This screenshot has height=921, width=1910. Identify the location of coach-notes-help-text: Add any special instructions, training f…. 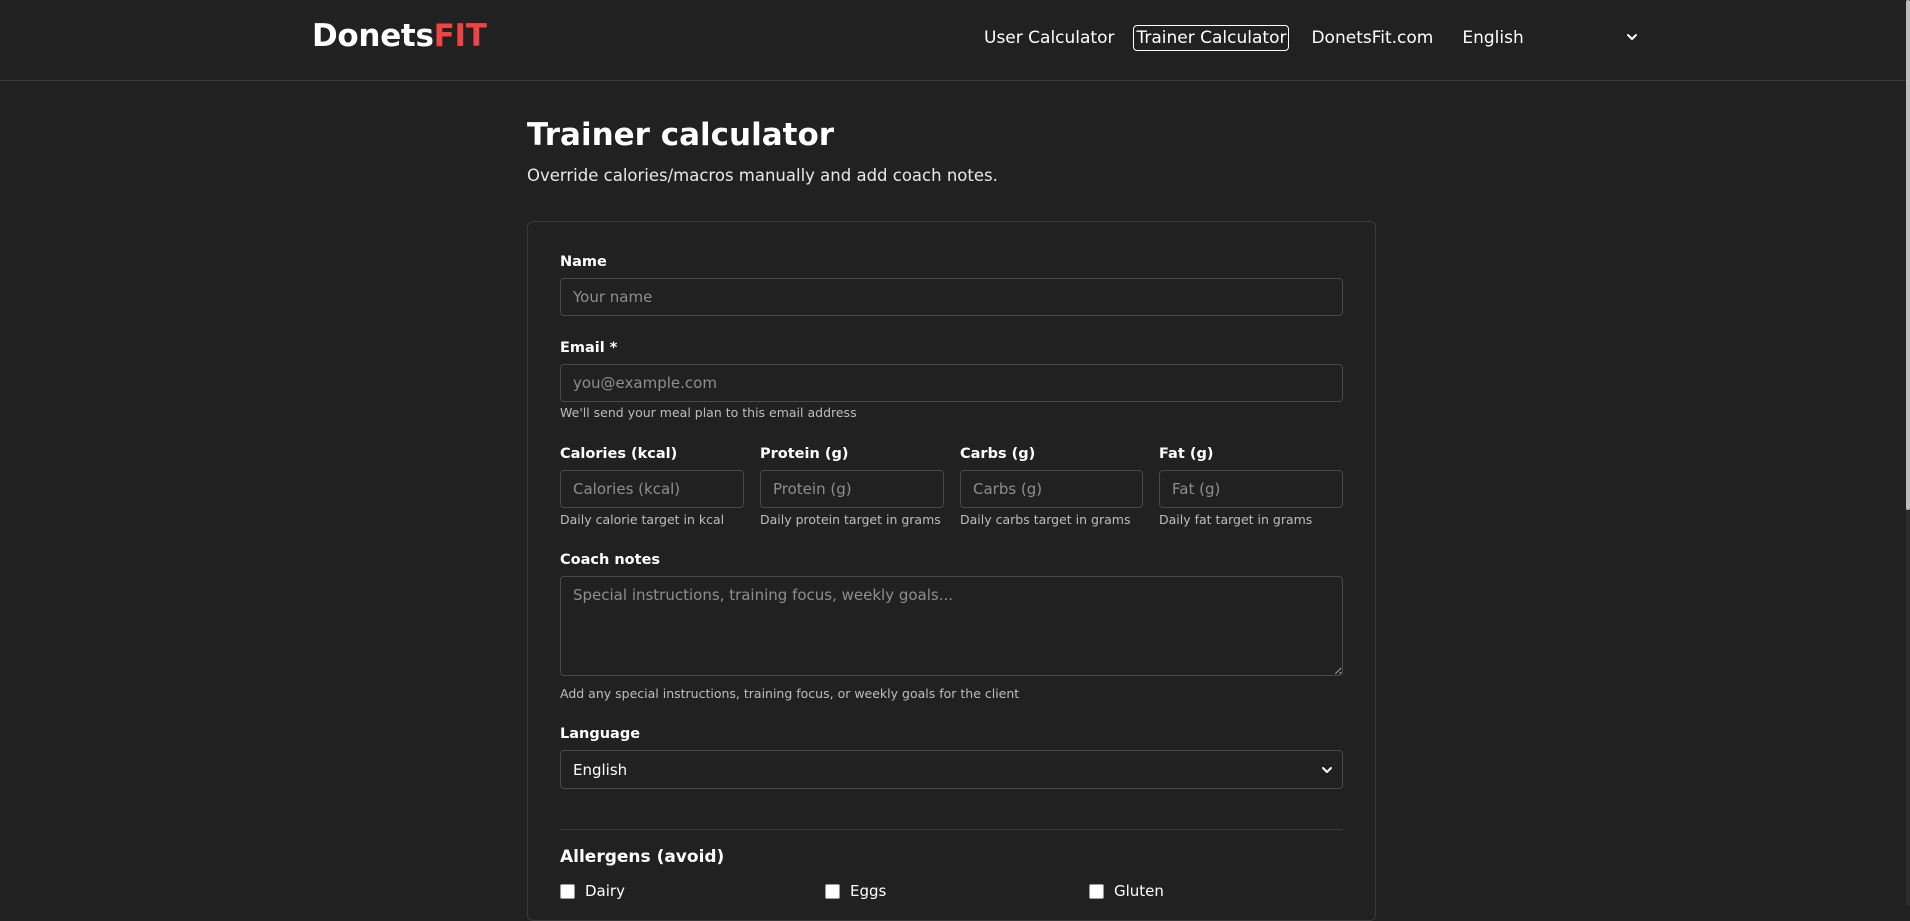
(790, 693).